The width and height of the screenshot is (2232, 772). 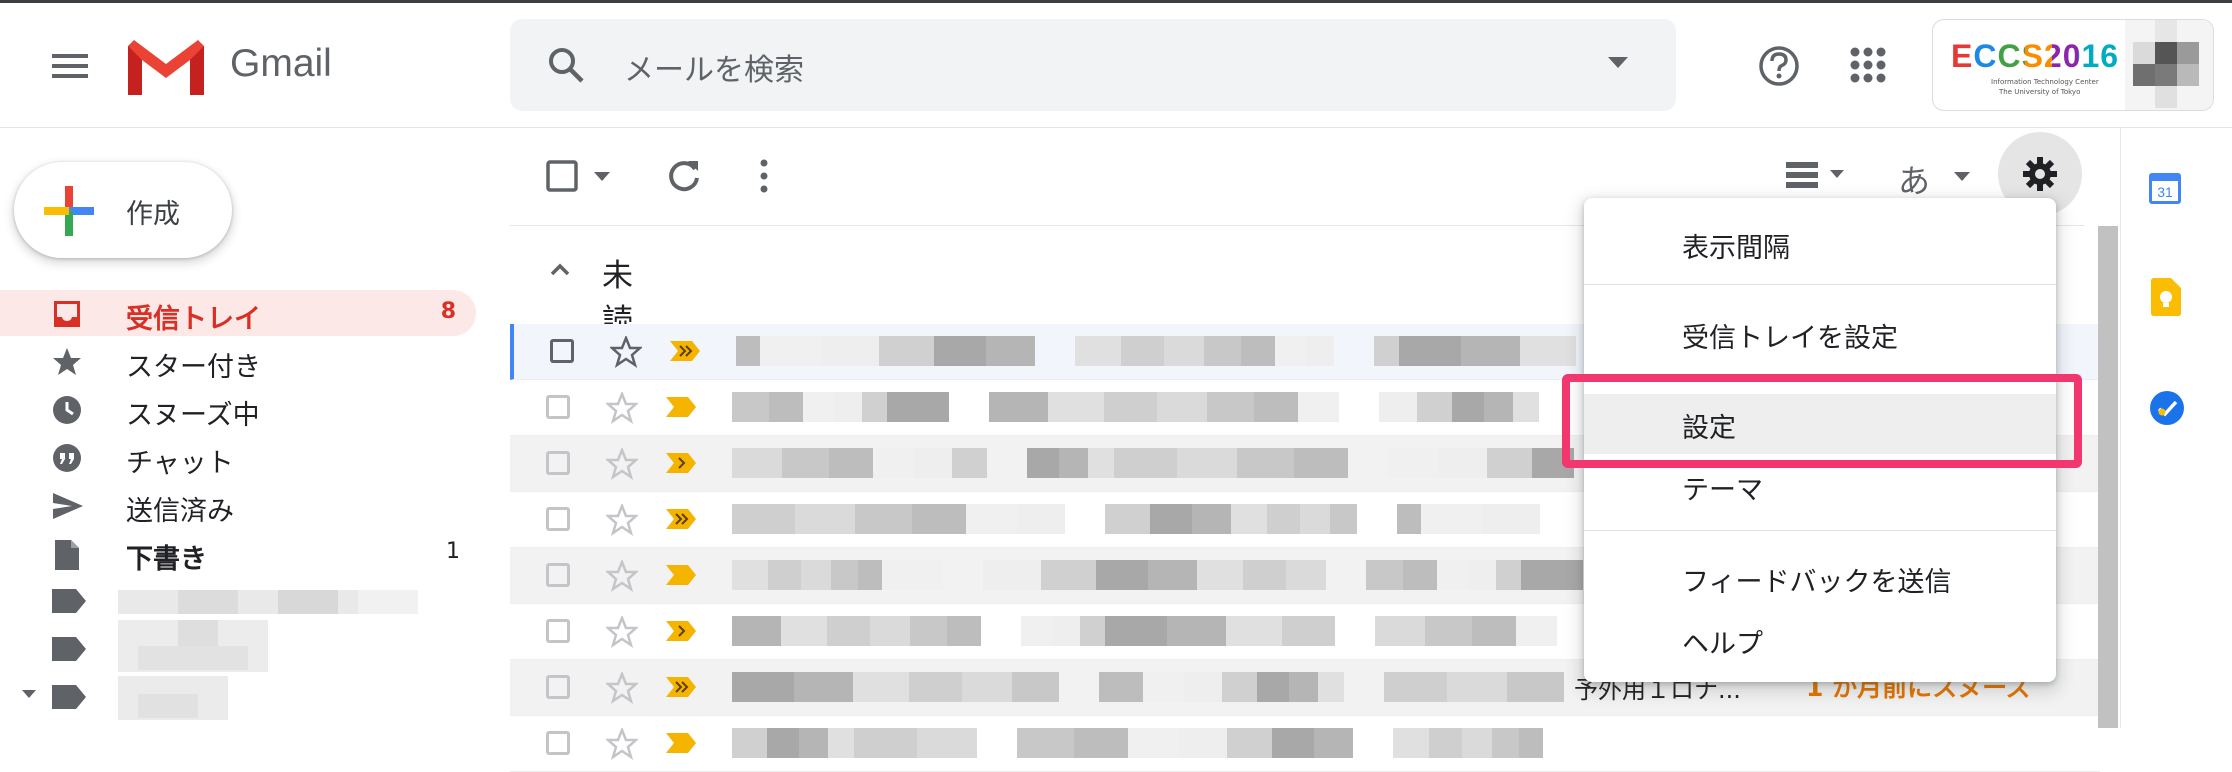 I want to click on search-options-caret-icon, so click(x=1618, y=63).